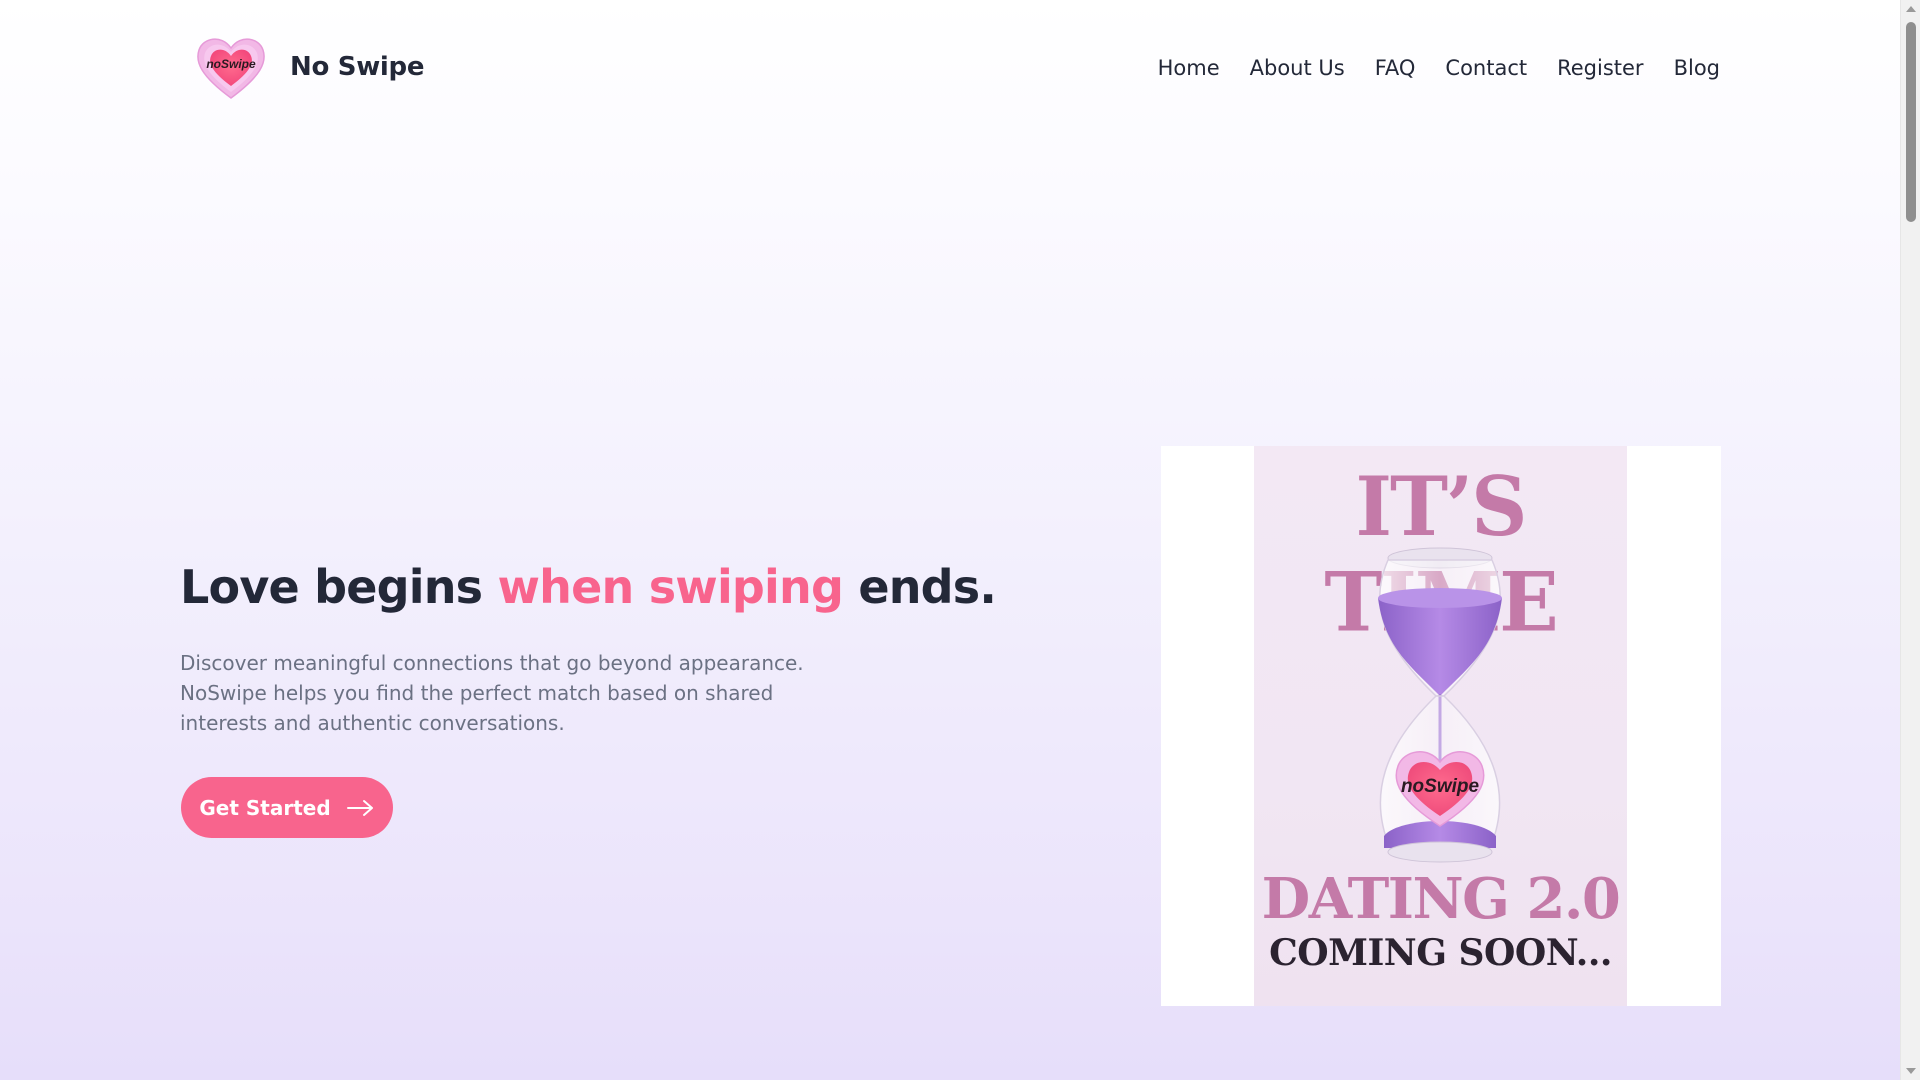  What do you see at coordinates (1395, 68) in the screenshot?
I see `nav-item-faq: FAQ` at bounding box center [1395, 68].